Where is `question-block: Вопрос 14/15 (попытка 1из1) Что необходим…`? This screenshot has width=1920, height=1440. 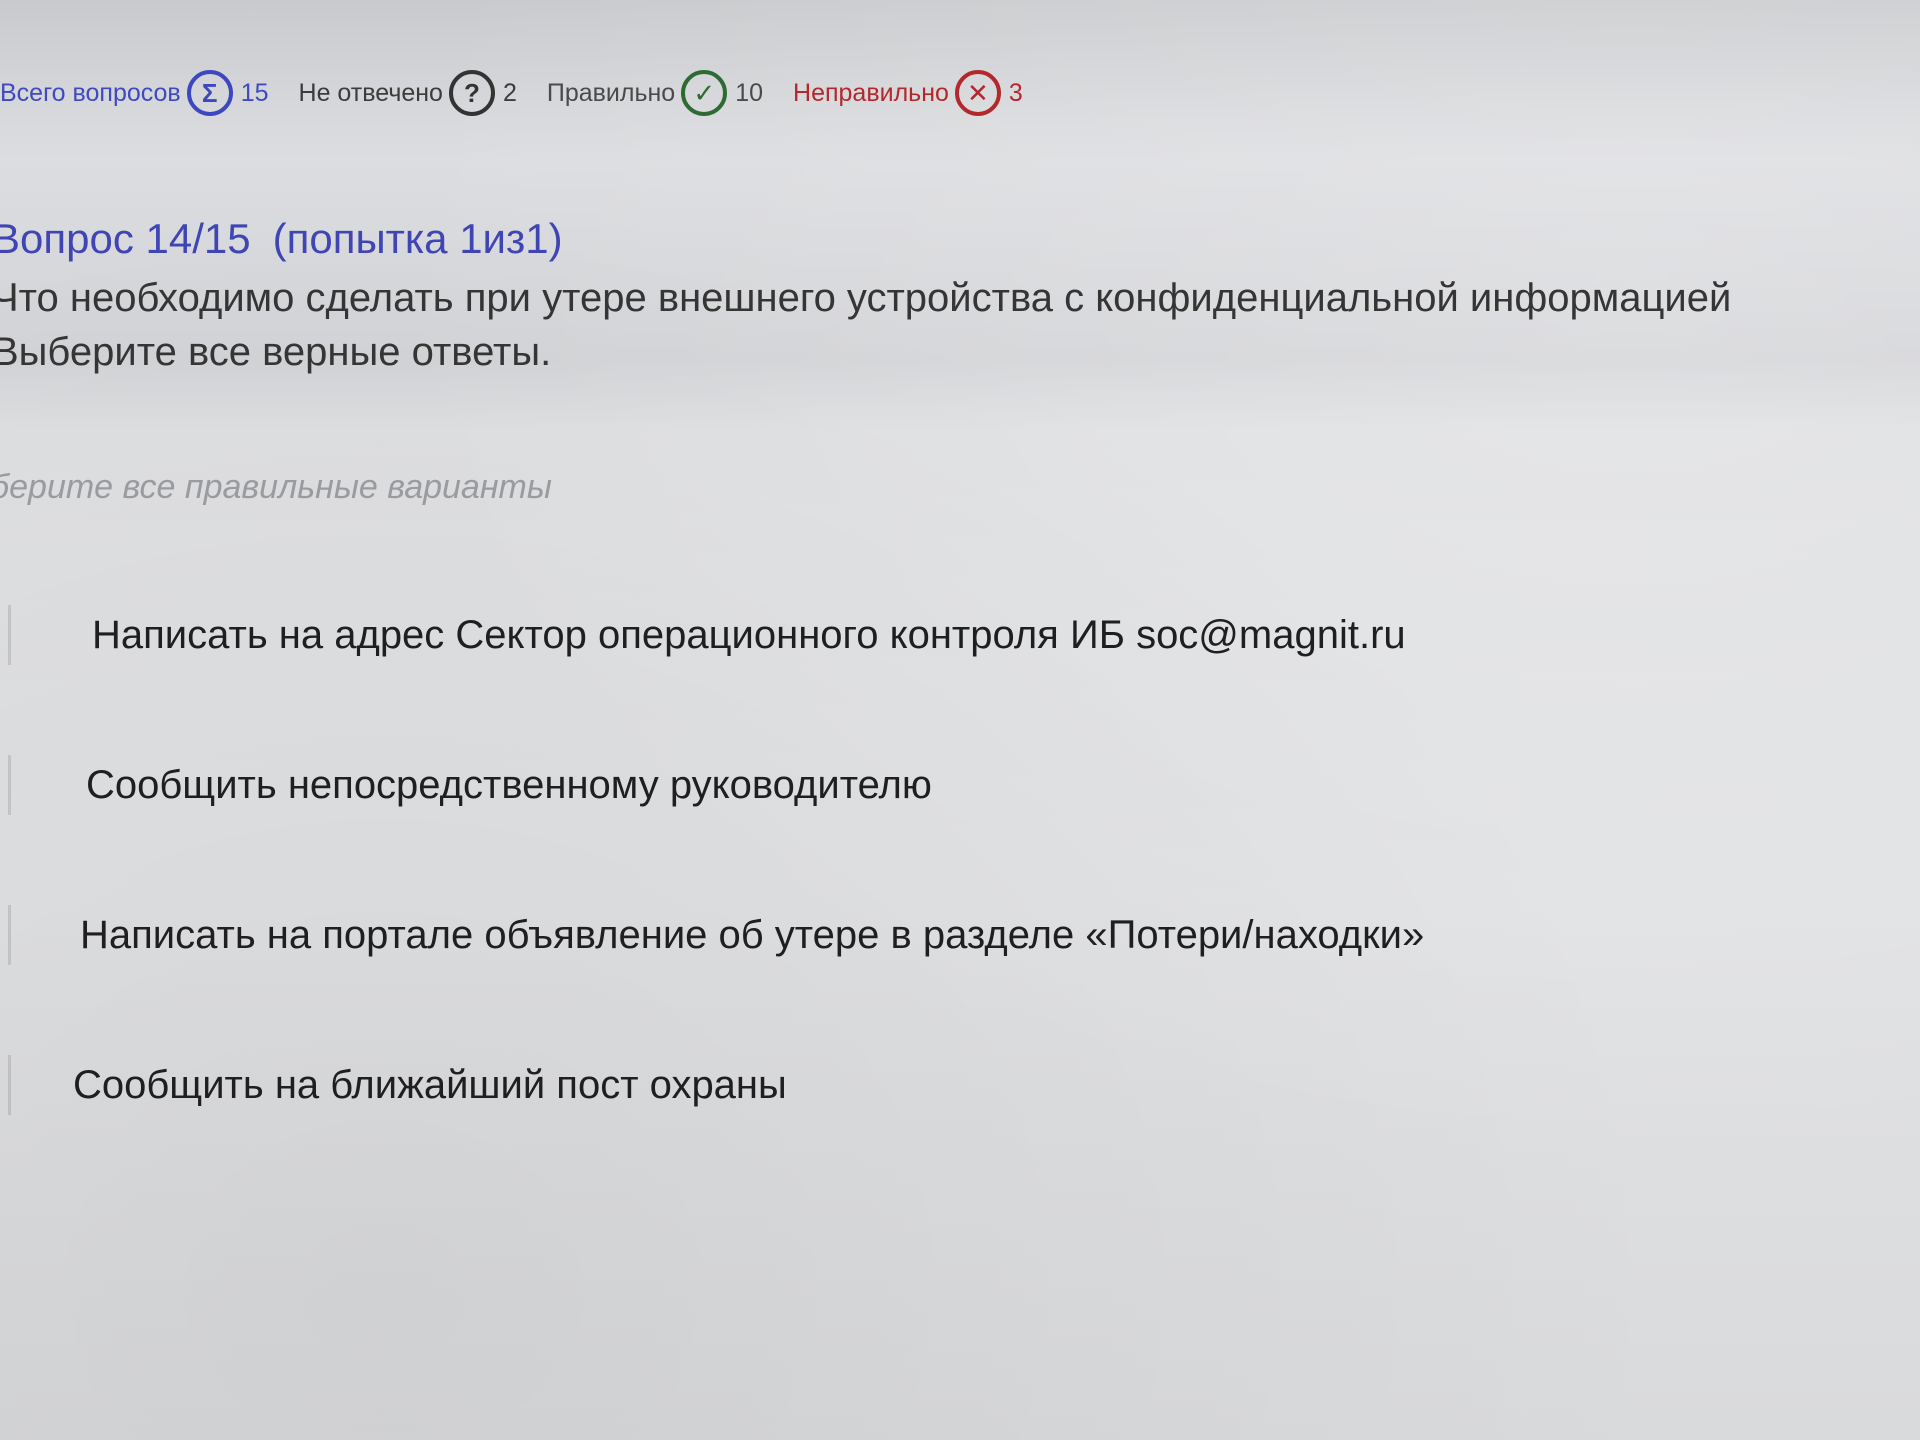 question-block: Вопрос 14/15 (попытка 1из1) Что необходим… is located at coordinates (960, 297).